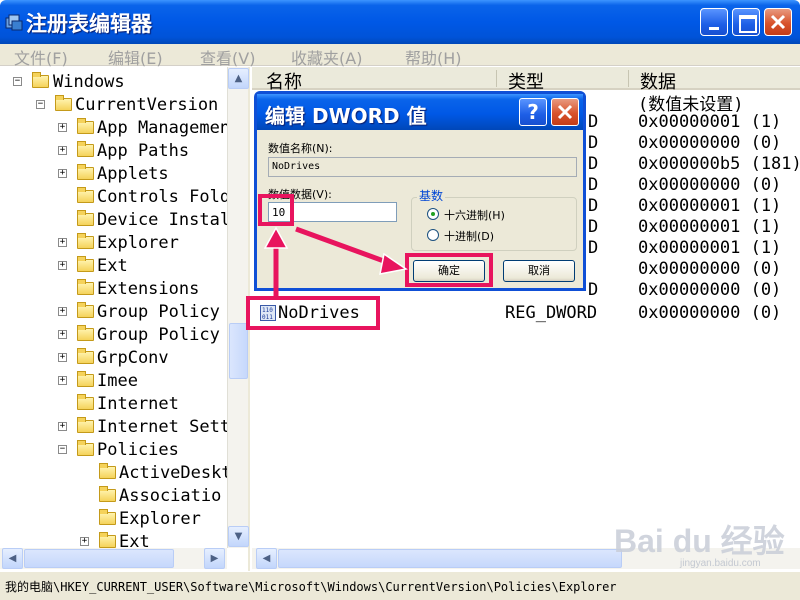 The image size is (800, 600). What do you see at coordinates (113, 243) in the screenshot?
I see `tree-item: + Explorer` at bounding box center [113, 243].